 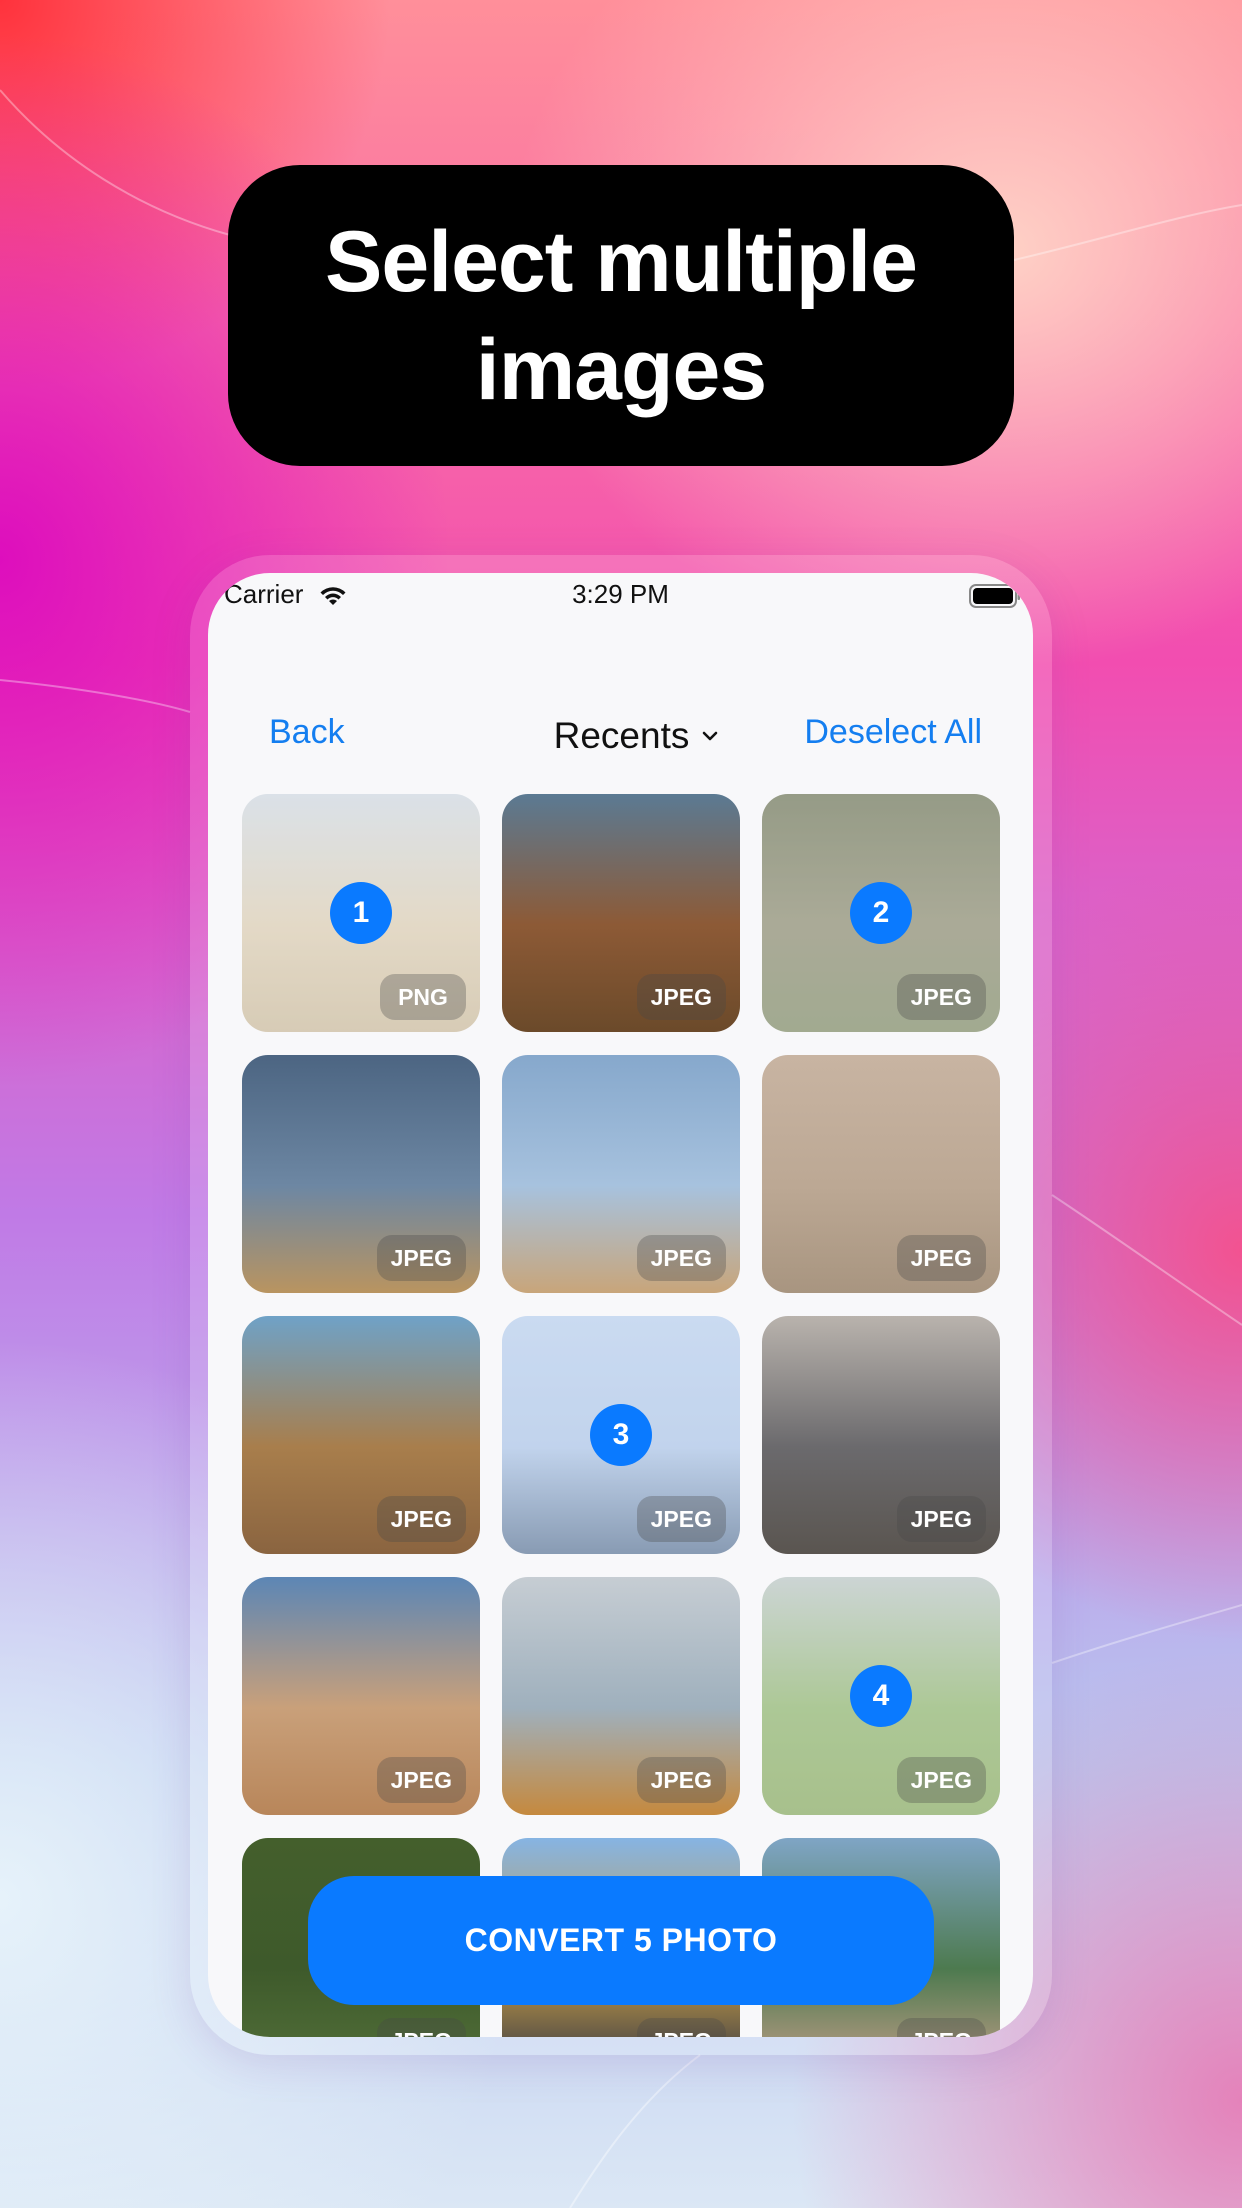 I want to click on selection-order-badge: 2, so click(x=881, y=913).